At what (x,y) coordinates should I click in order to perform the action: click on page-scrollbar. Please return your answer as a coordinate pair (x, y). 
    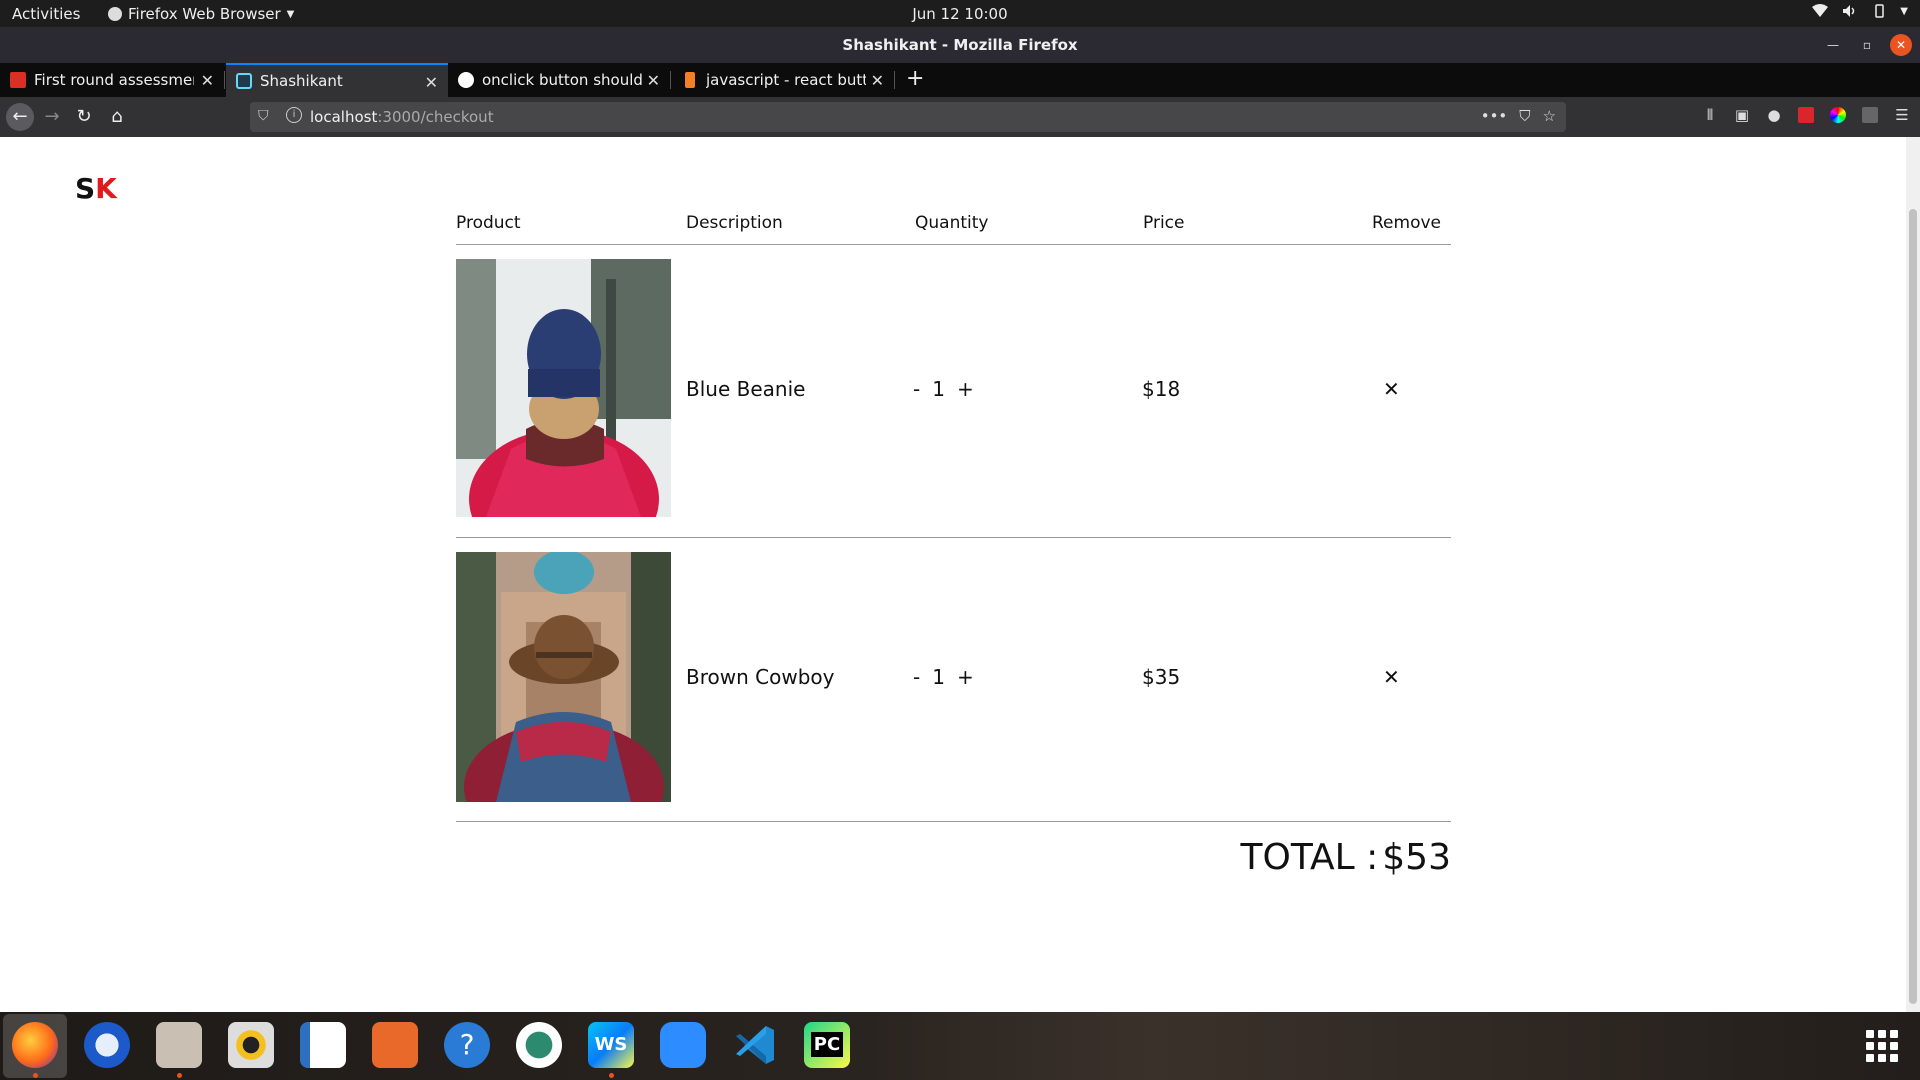
    Looking at the image, I should click on (1913, 574).